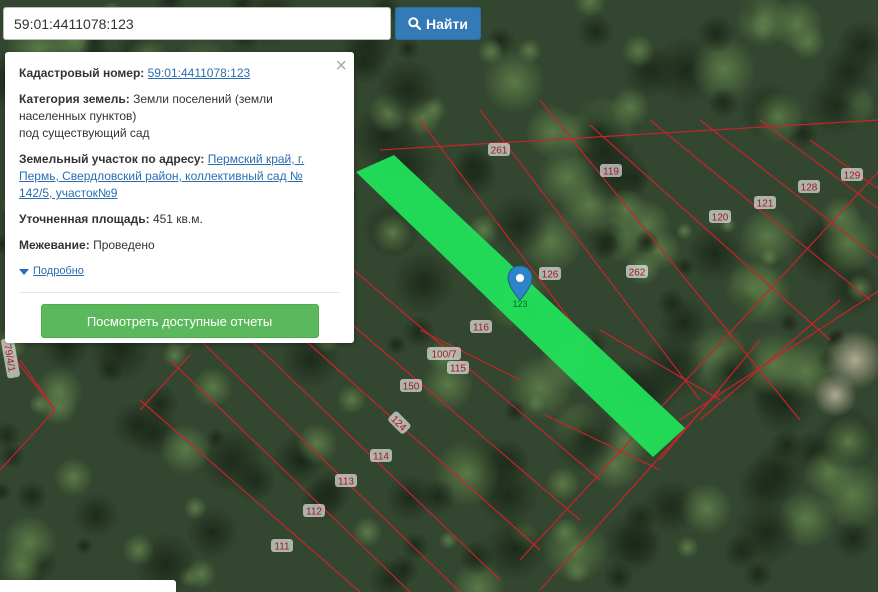 The width and height of the screenshot is (878, 592). Describe the element at coordinates (112, 159) in the screenshot. I see `address-label: Земельный участок по адресу:` at that location.